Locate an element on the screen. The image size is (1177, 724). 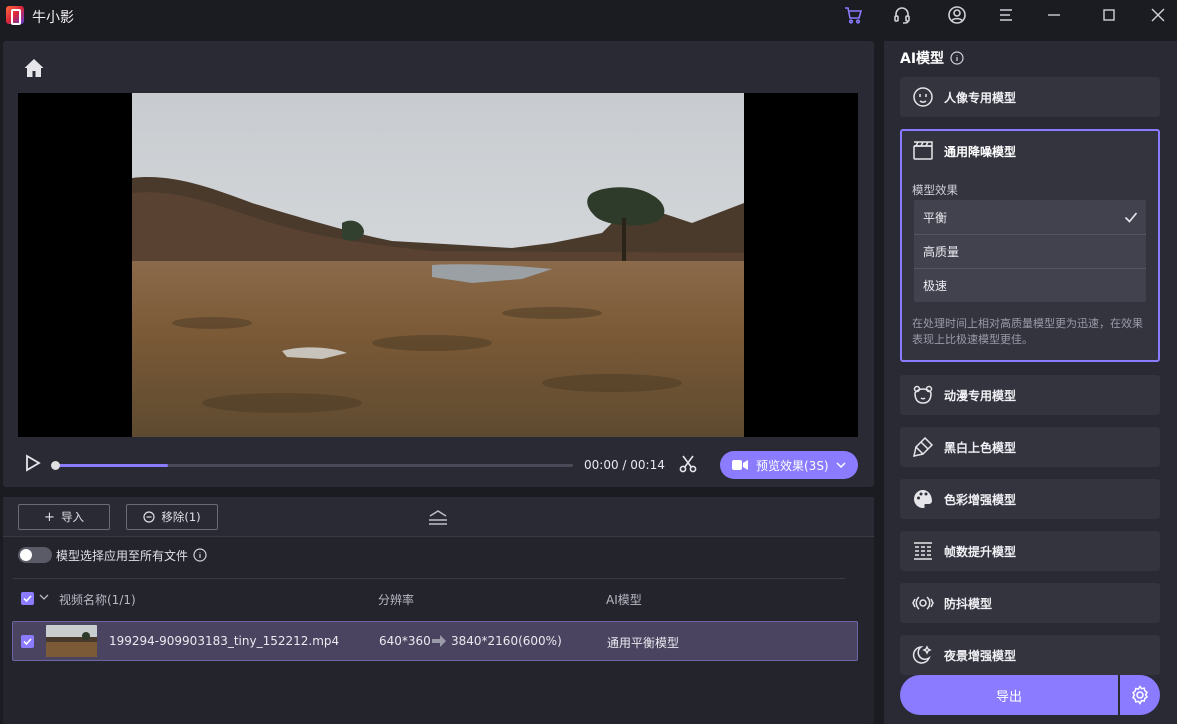
file-toolbar: + 导入 移除(1) is located at coordinates (438, 517).